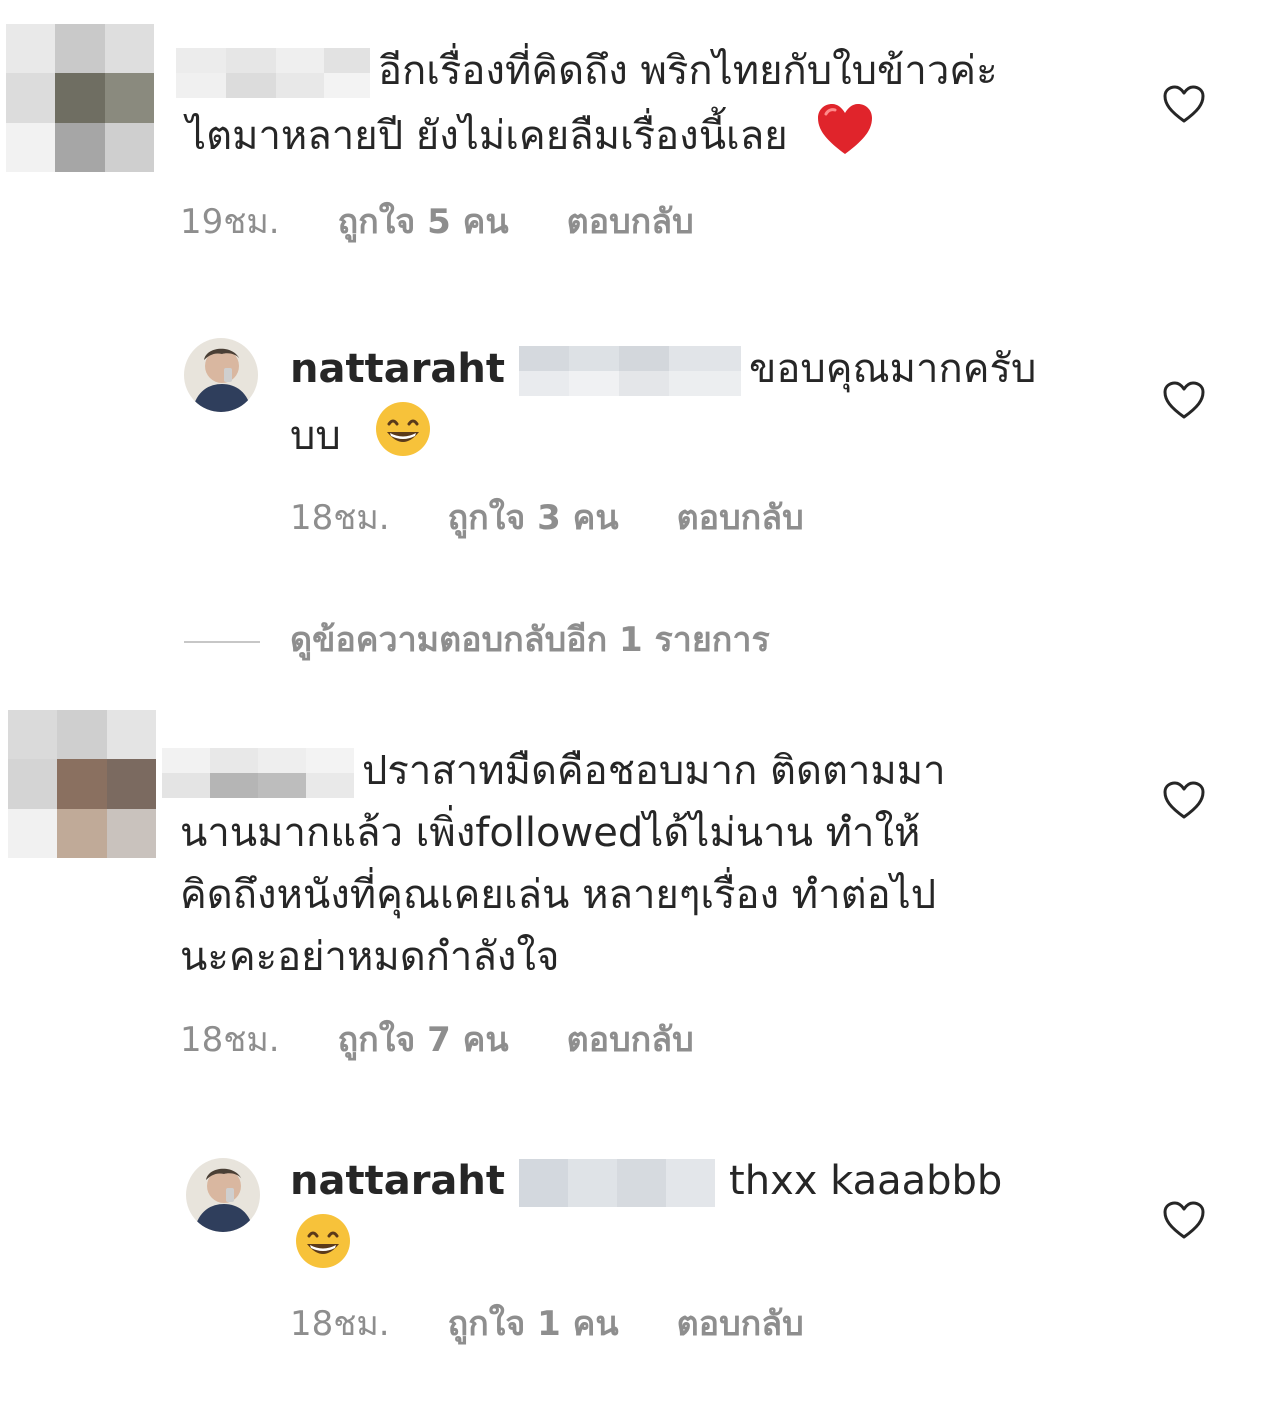  I want to click on comment-text-line2: บบ, so click(315, 436).